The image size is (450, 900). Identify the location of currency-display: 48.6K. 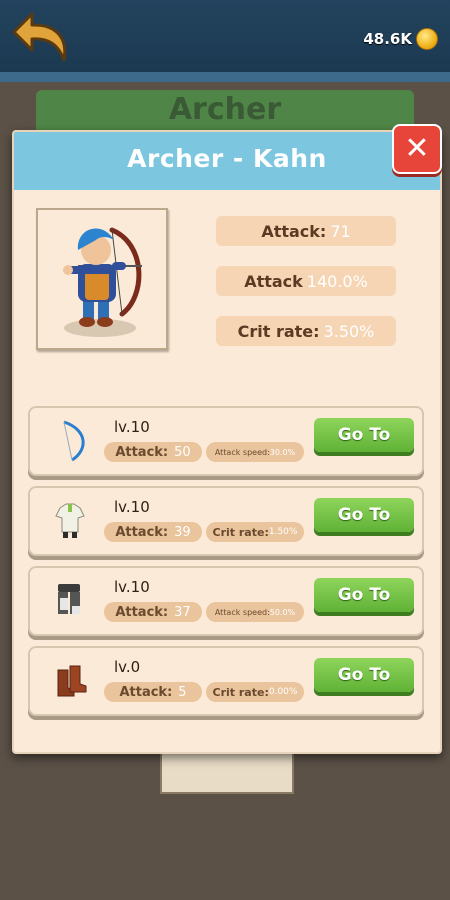
(400, 39).